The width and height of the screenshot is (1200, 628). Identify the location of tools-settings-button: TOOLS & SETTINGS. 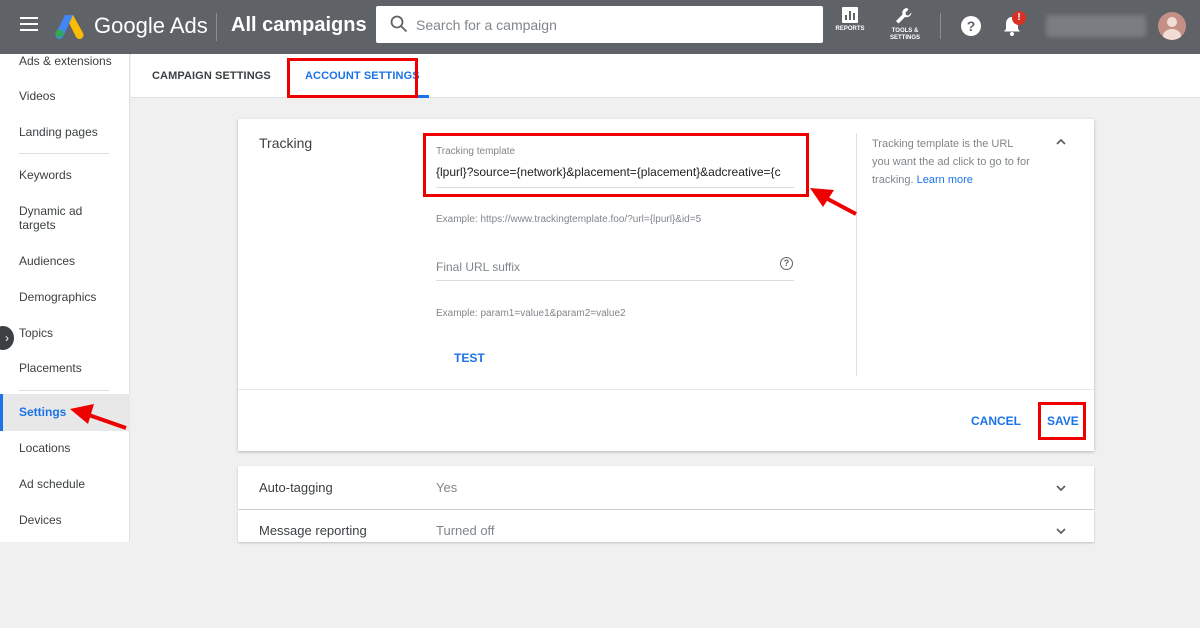
(905, 24).